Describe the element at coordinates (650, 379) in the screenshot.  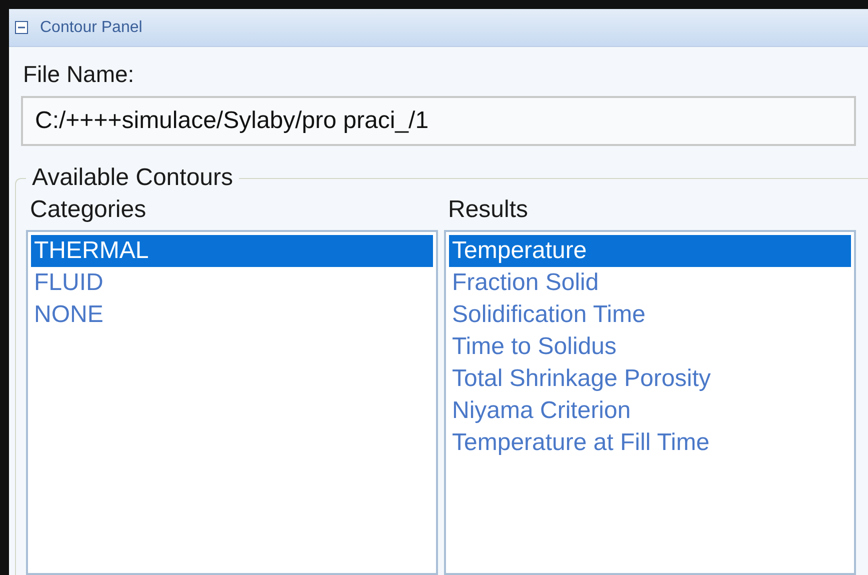
I see `list-item: Total Shrinkage Porosity` at that location.